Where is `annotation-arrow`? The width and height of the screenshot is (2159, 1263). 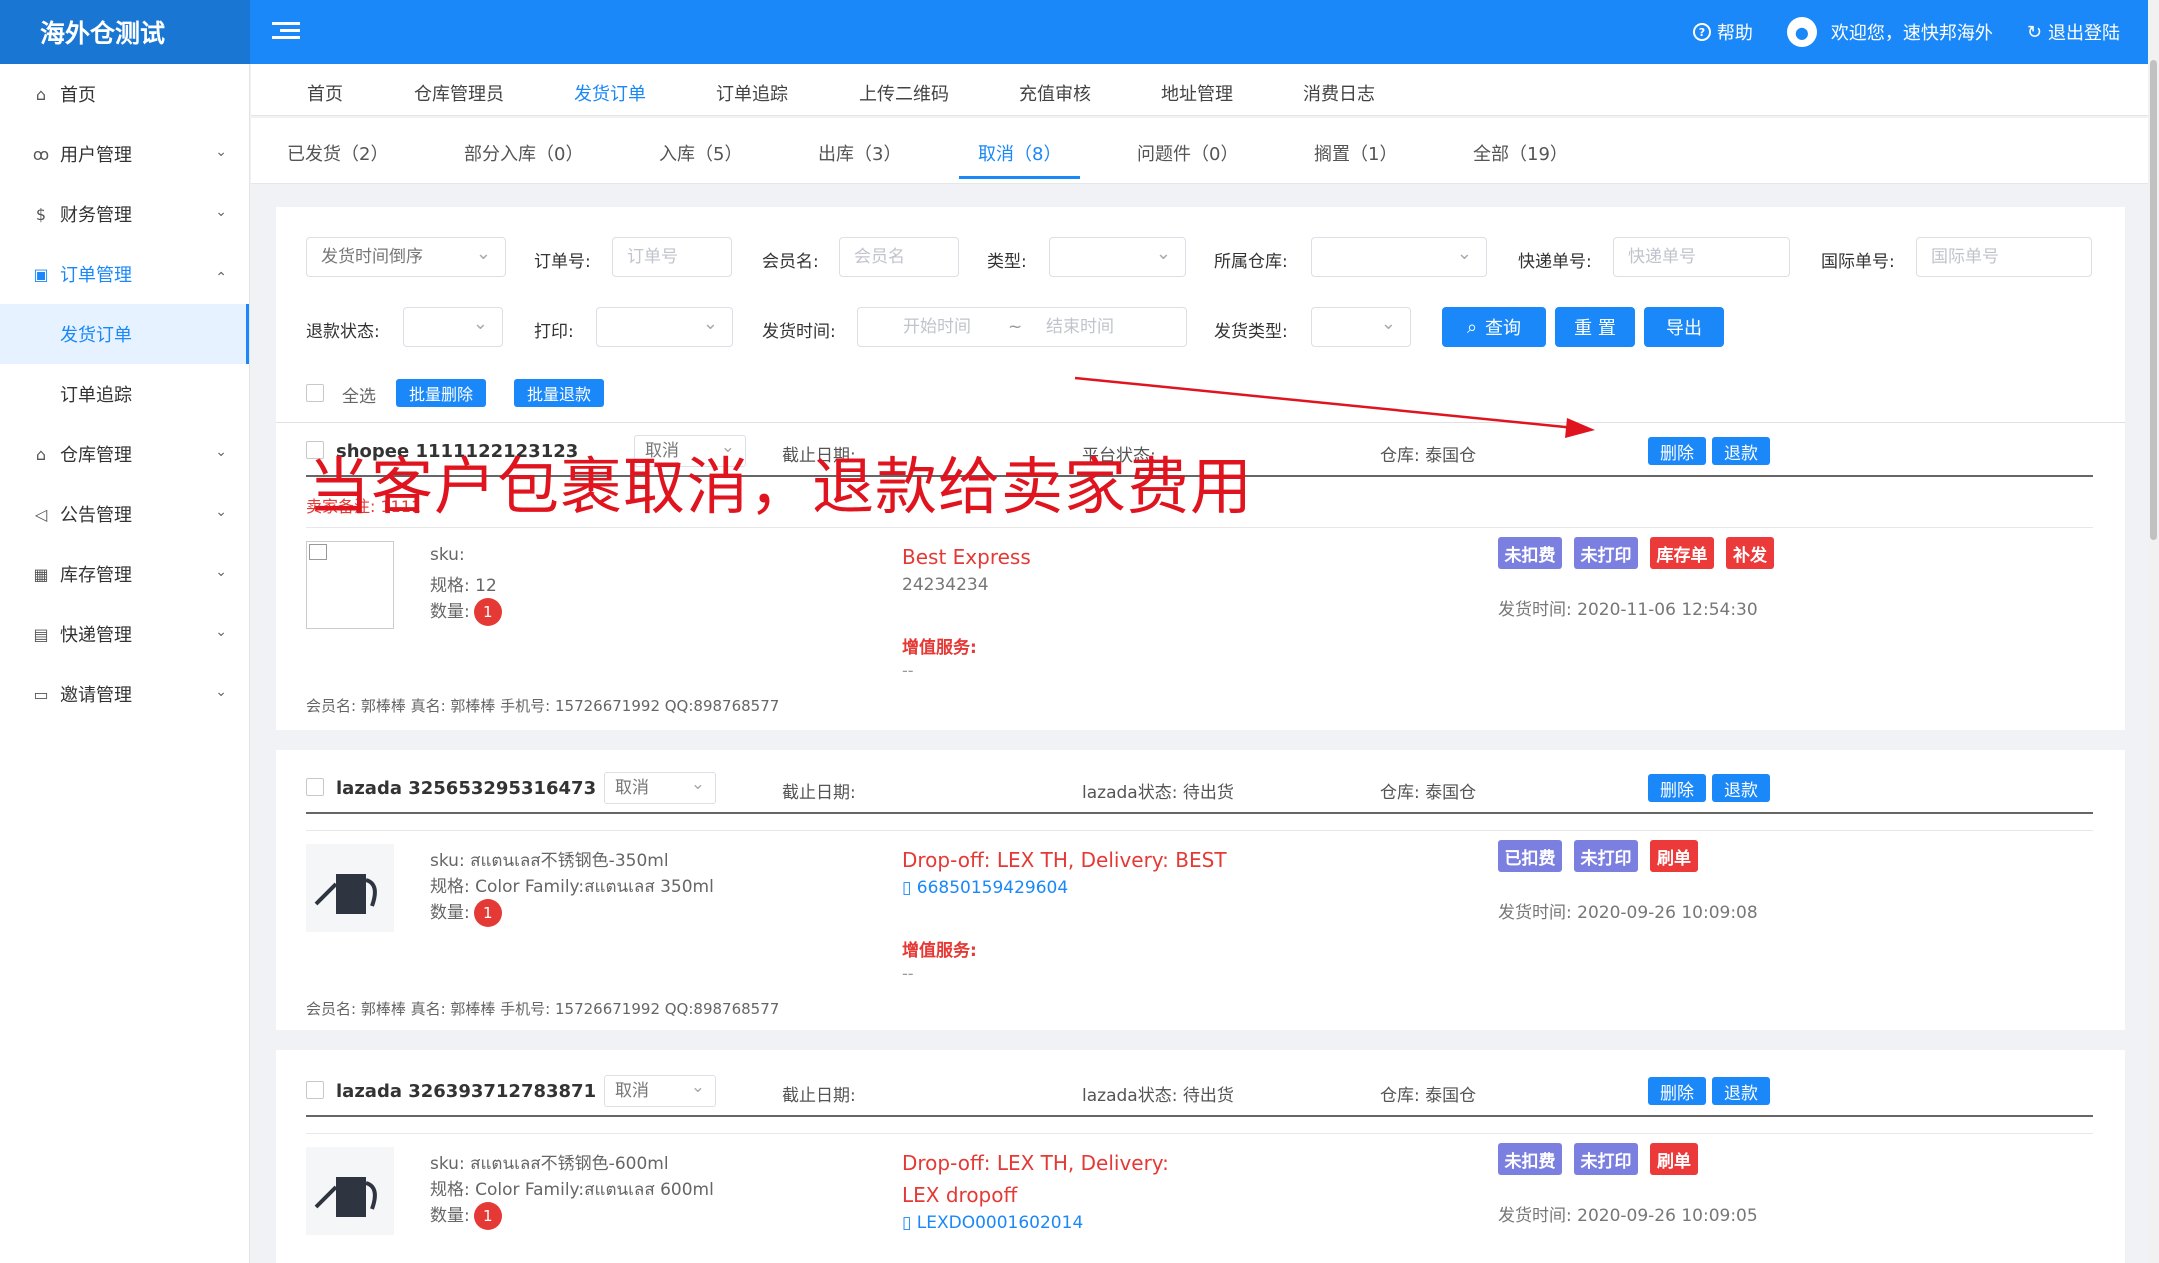 annotation-arrow is located at coordinates (1334, 407).